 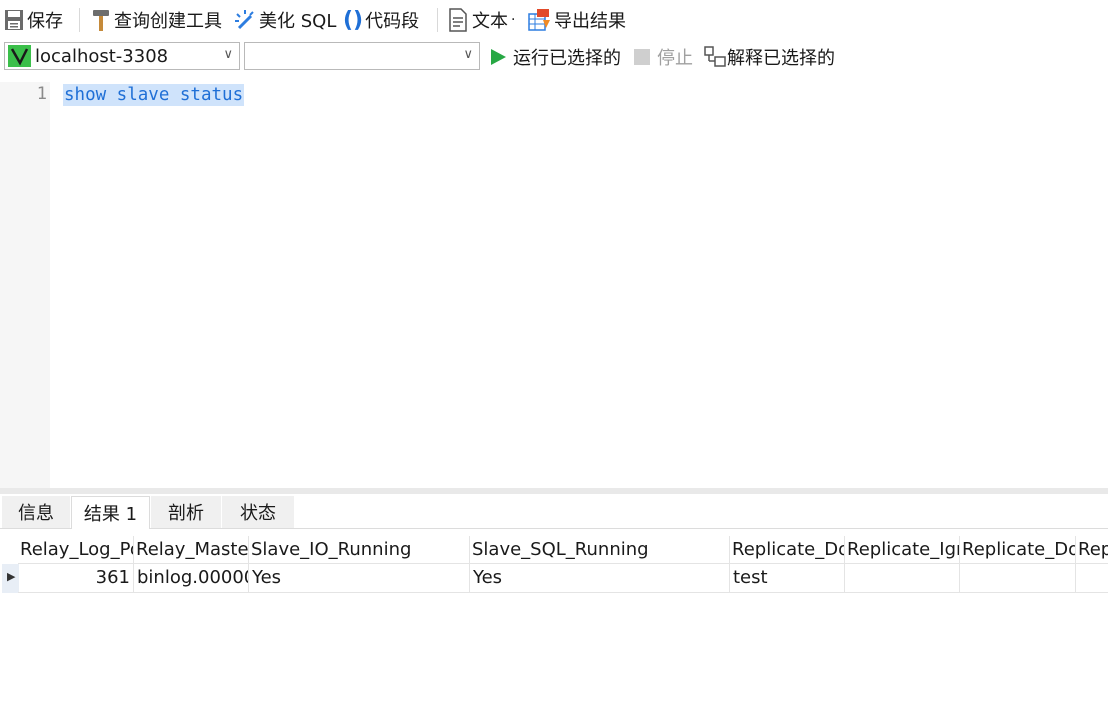 What do you see at coordinates (191, 578) in the screenshot?
I see `table-cell: binlog.000001` at bounding box center [191, 578].